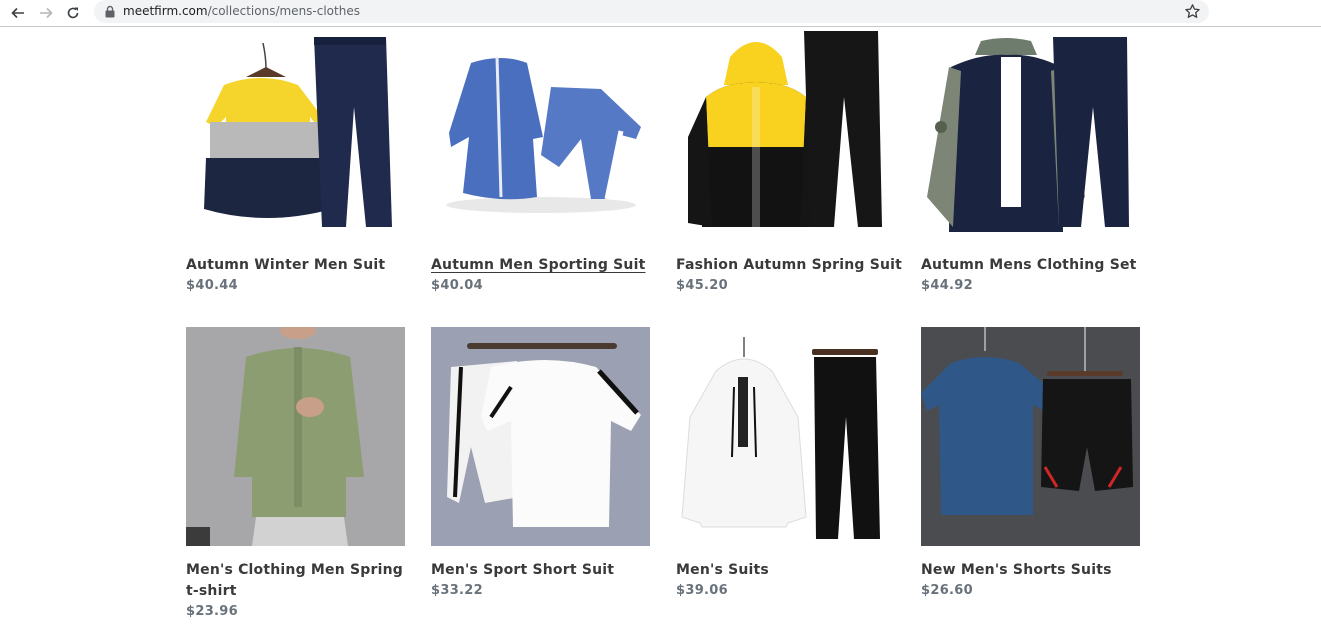 The height and width of the screenshot is (627, 1321). I want to click on white-tshirt-shorts-illustration, so click(540, 436).